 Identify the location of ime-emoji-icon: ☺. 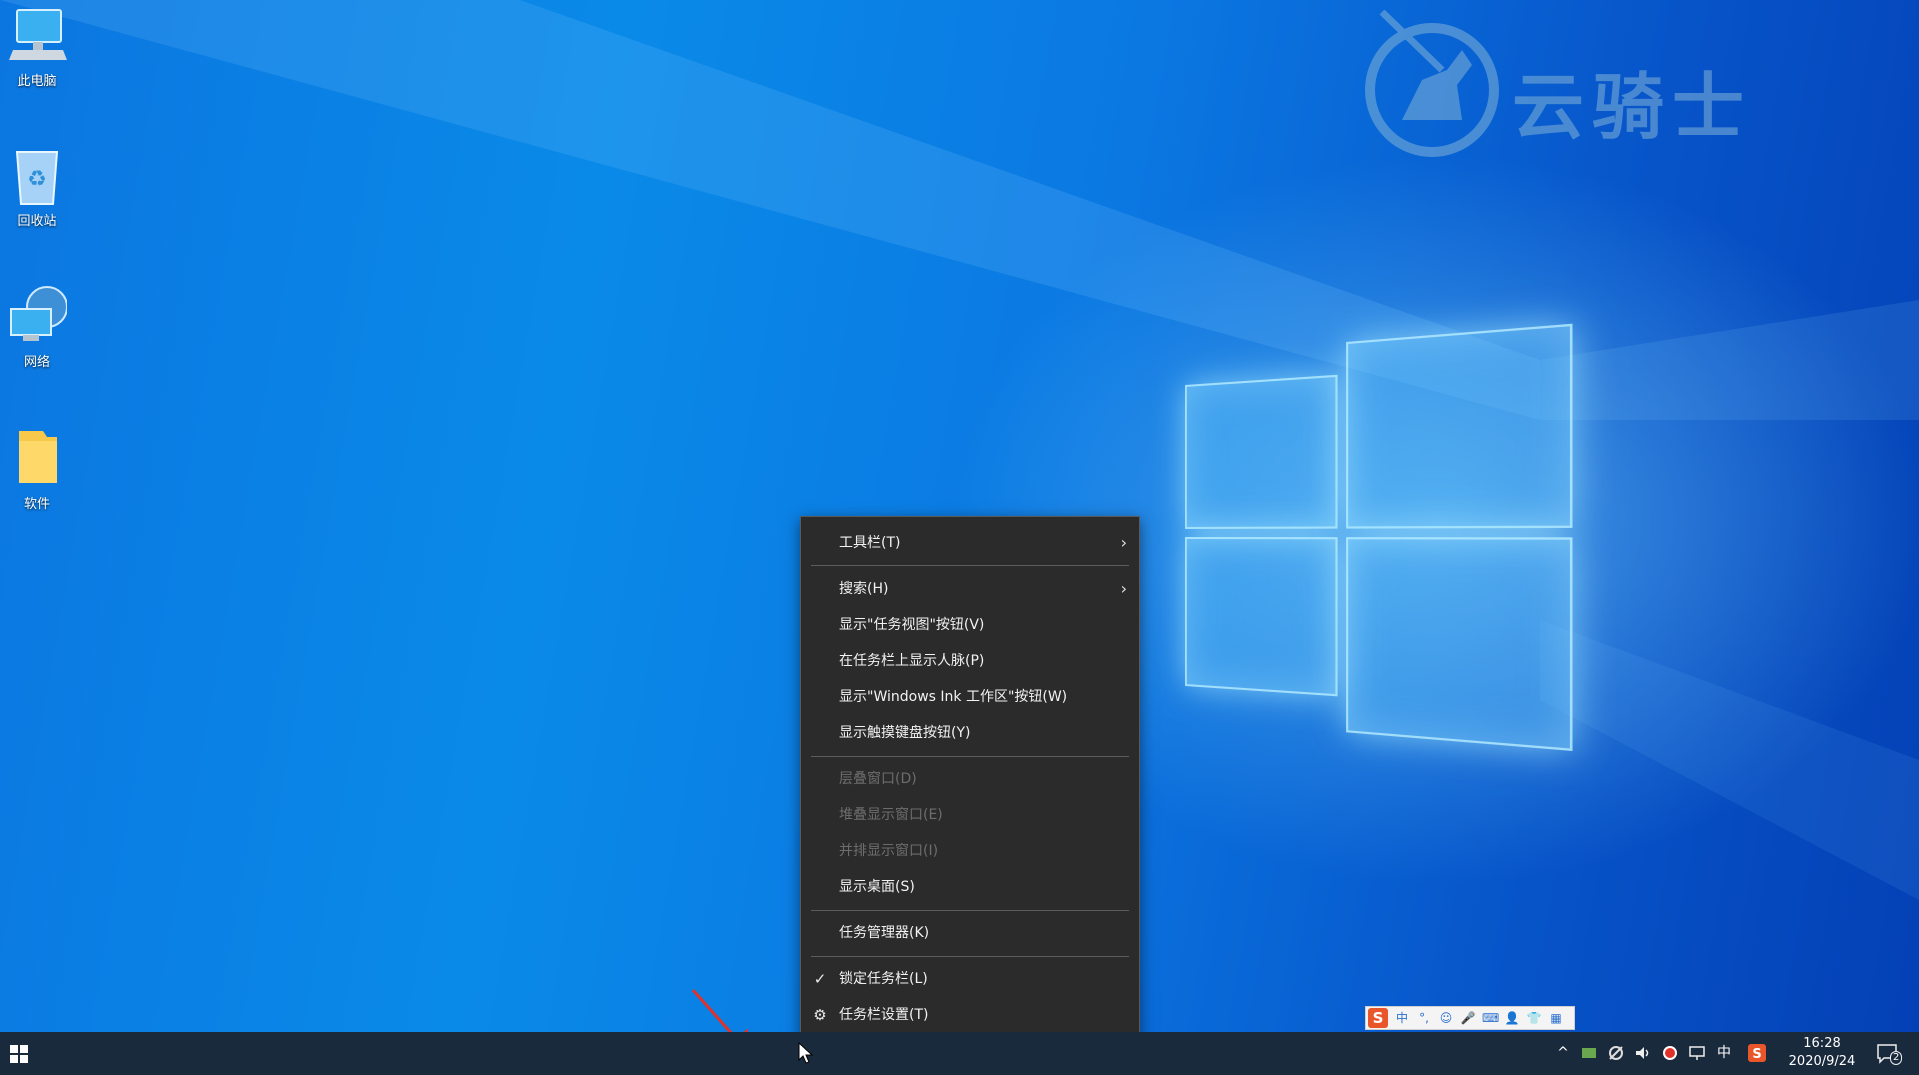
(1446, 1018).